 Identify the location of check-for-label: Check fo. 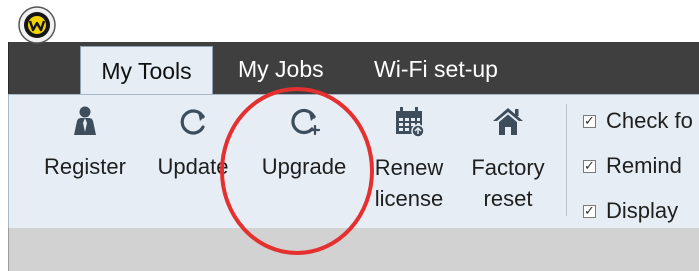
(649, 120).